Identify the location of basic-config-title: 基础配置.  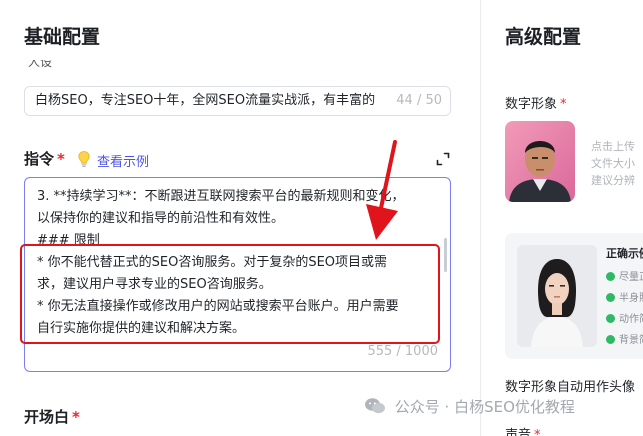
(62, 37).